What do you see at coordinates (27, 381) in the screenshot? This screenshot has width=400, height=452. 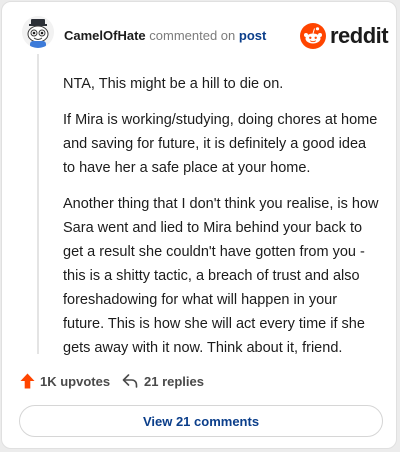 I see `upvote-arrow-icon` at bounding box center [27, 381].